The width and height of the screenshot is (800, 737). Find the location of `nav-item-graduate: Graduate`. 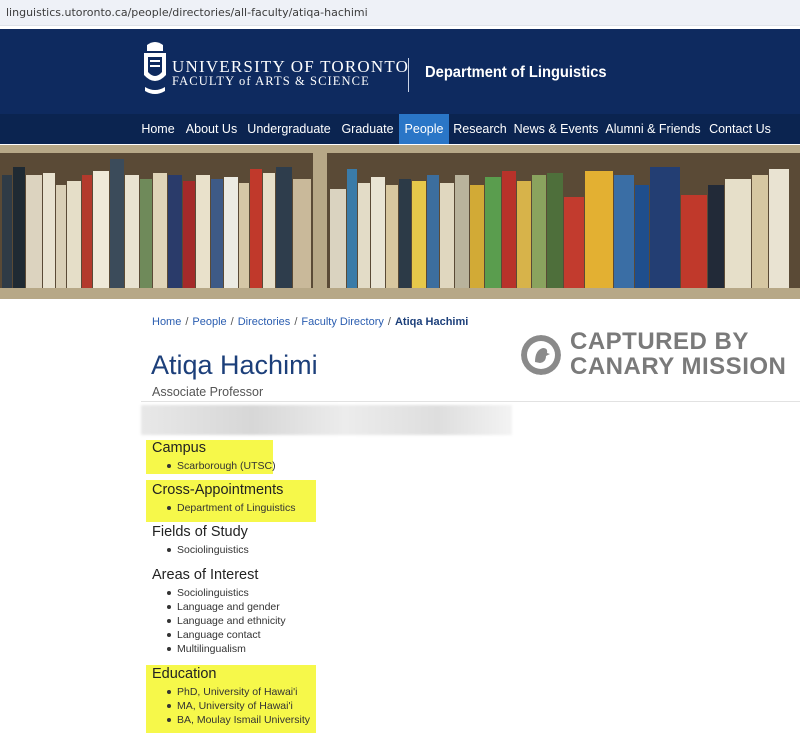

nav-item-graduate: Graduate is located at coordinates (367, 129).